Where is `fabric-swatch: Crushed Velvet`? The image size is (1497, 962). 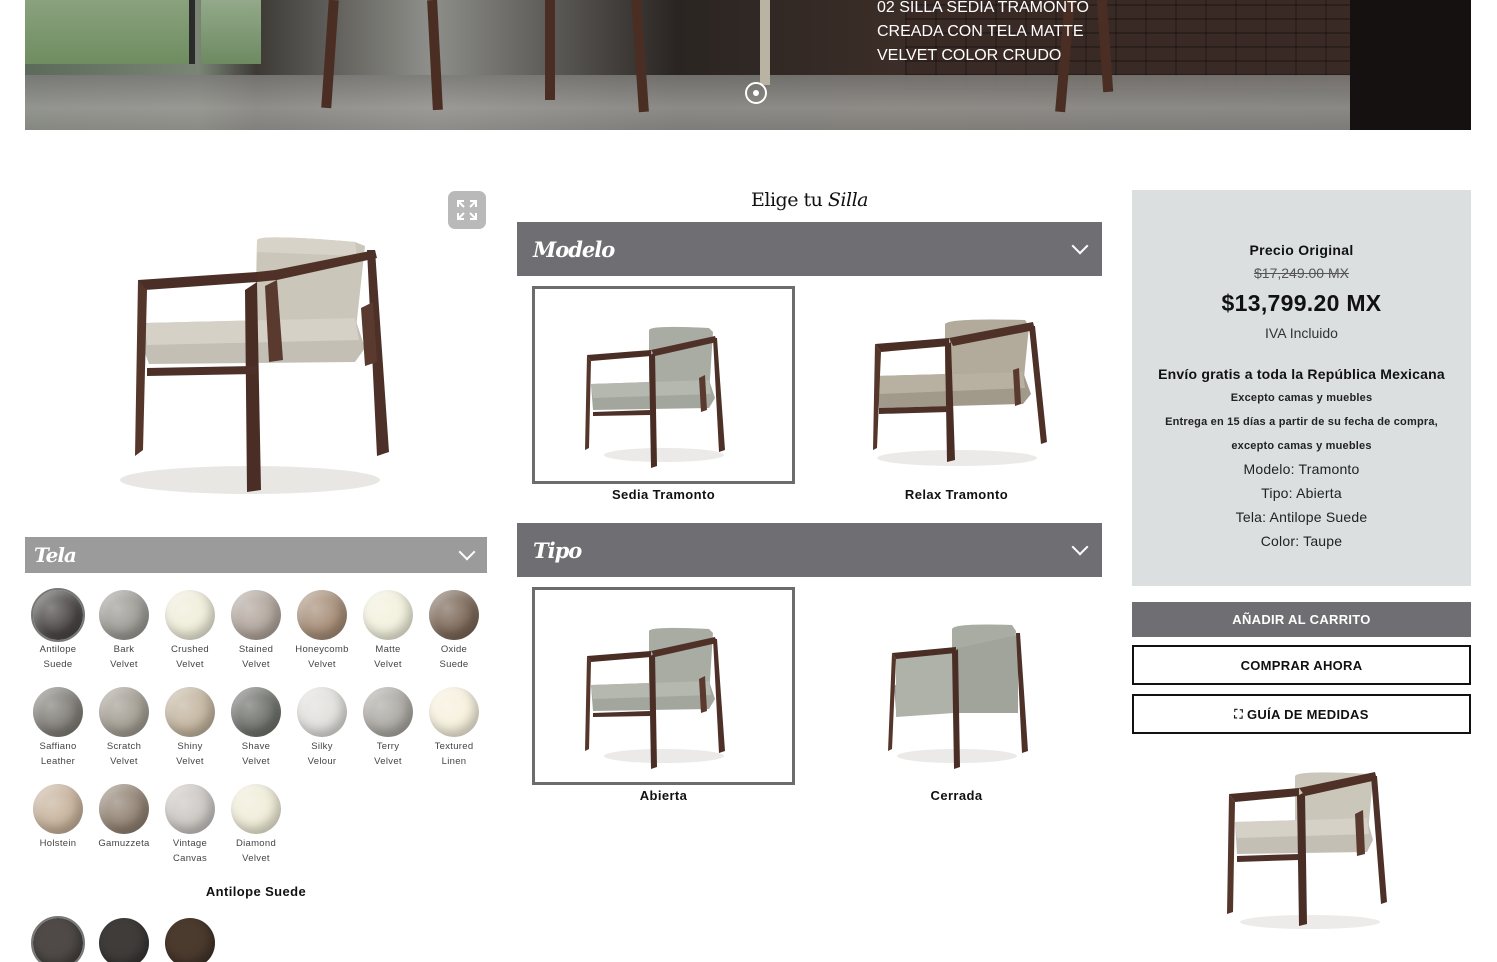 fabric-swatch: Crushed Velvet is located at coordinates (190, 631).